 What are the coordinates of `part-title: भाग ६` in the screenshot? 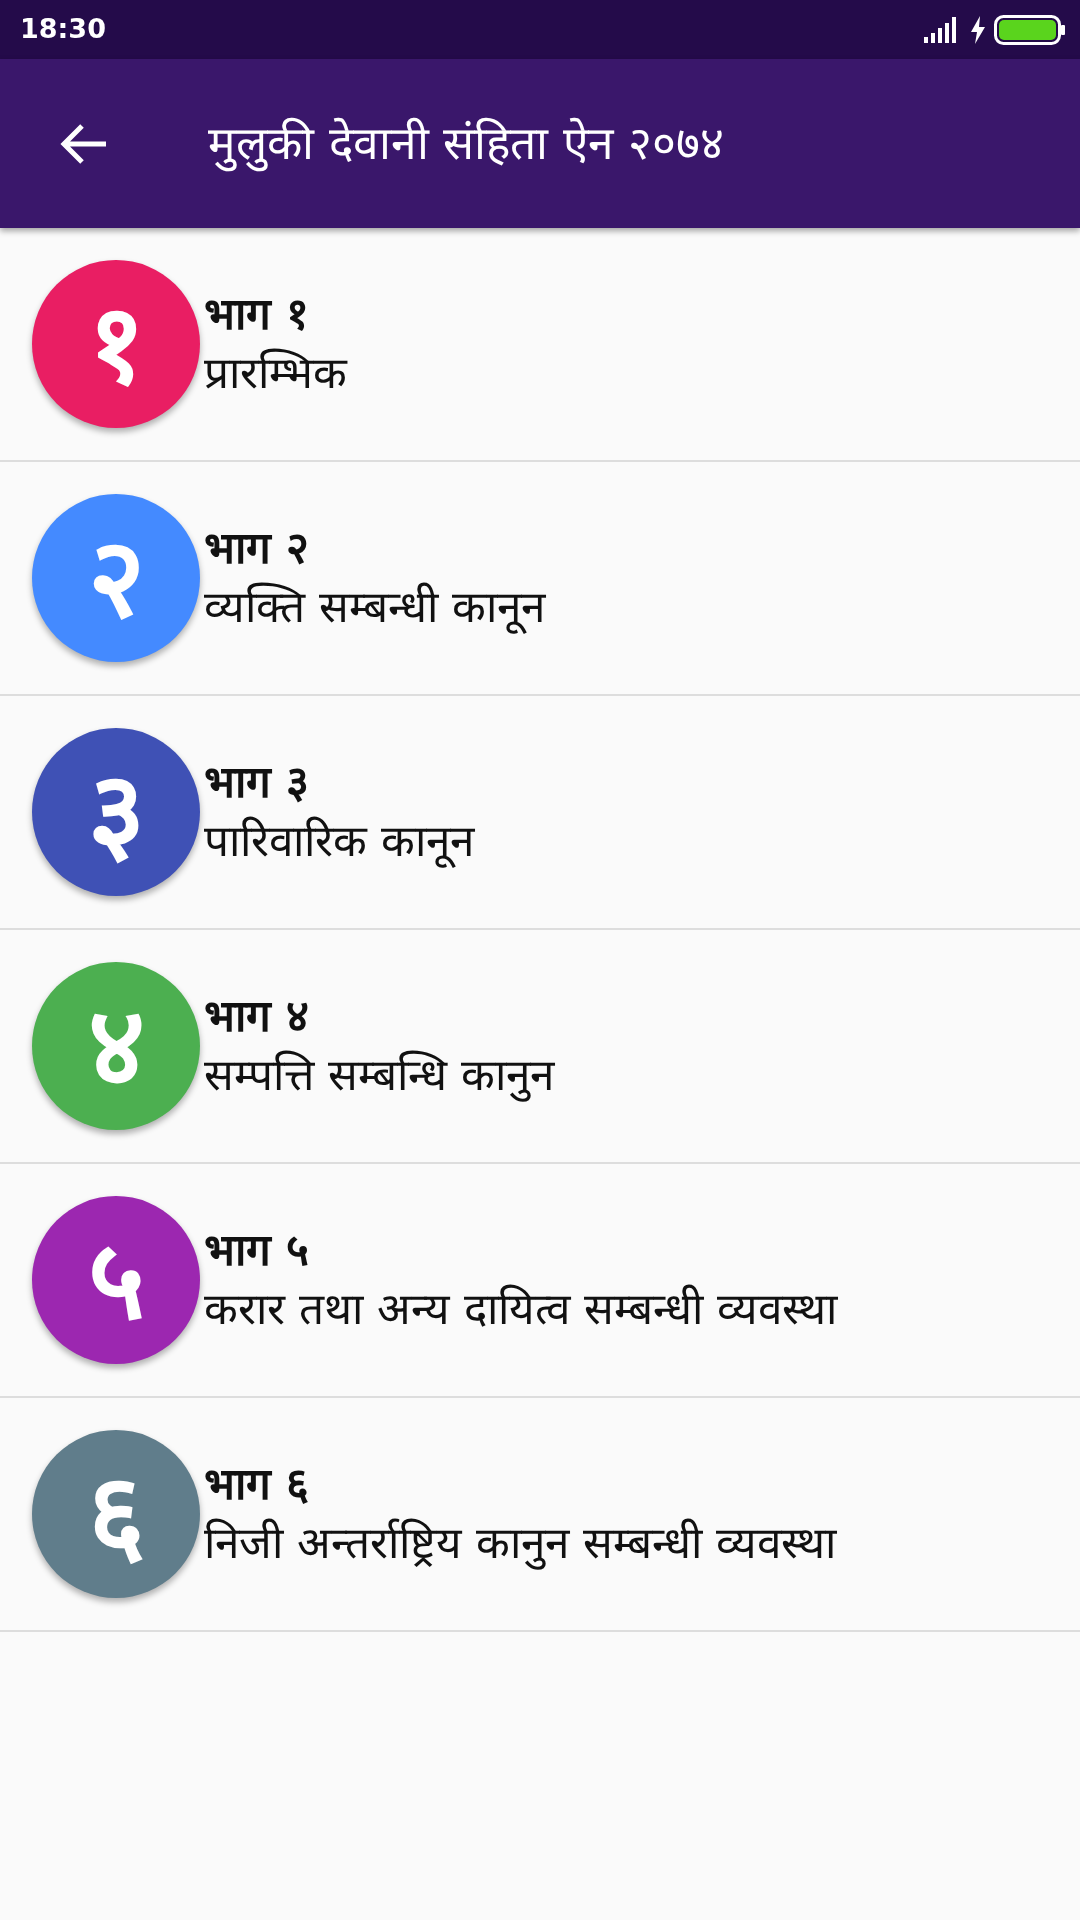 It's located at (257, 1483).